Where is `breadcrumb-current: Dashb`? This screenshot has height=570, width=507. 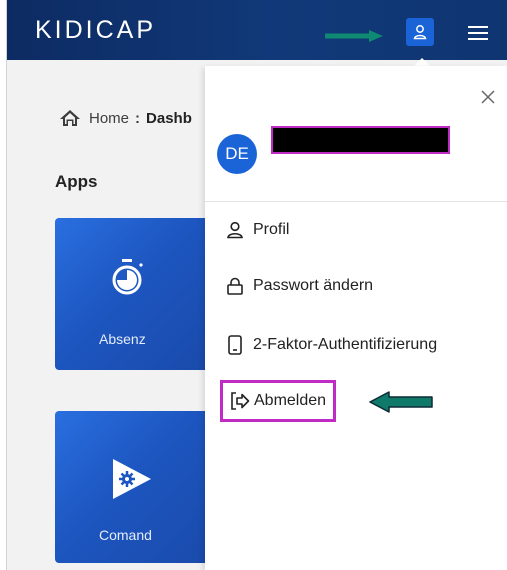
breadcrumb-current: Dashb is located at coordinates (169, 118).